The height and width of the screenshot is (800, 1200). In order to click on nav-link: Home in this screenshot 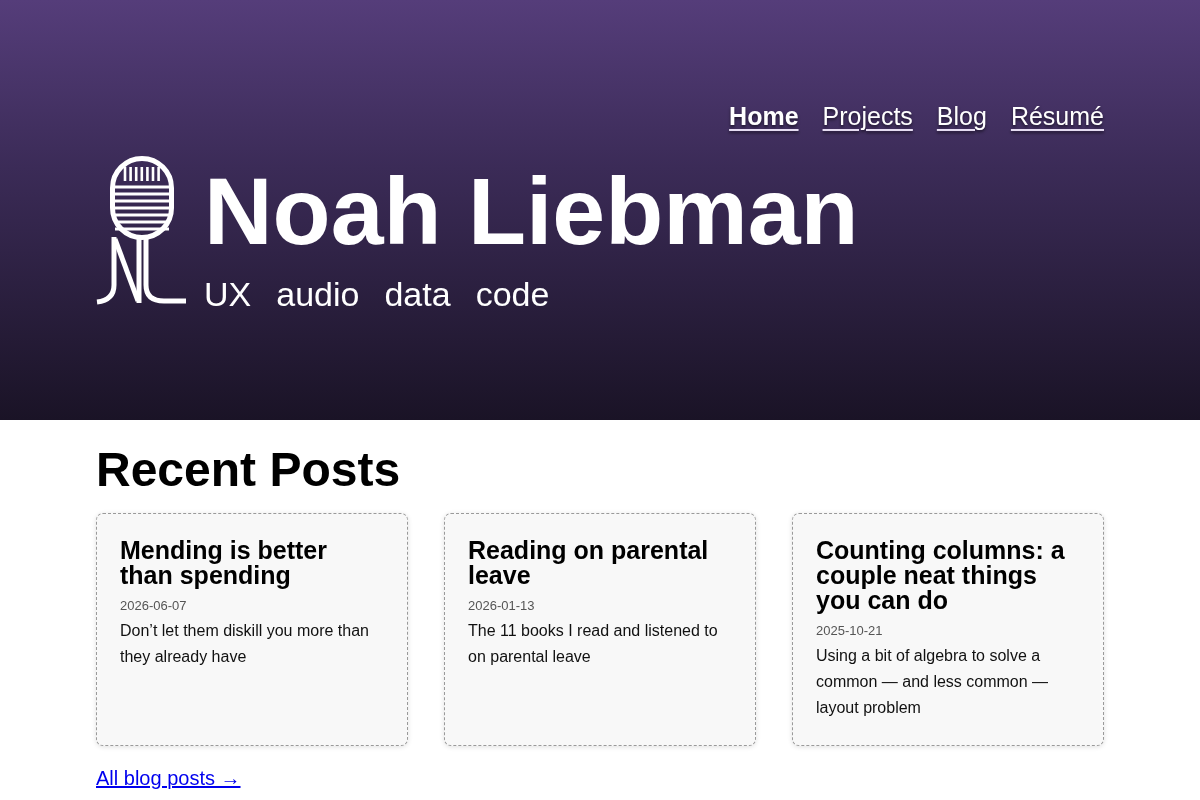, I will do `click(764, 116)`.